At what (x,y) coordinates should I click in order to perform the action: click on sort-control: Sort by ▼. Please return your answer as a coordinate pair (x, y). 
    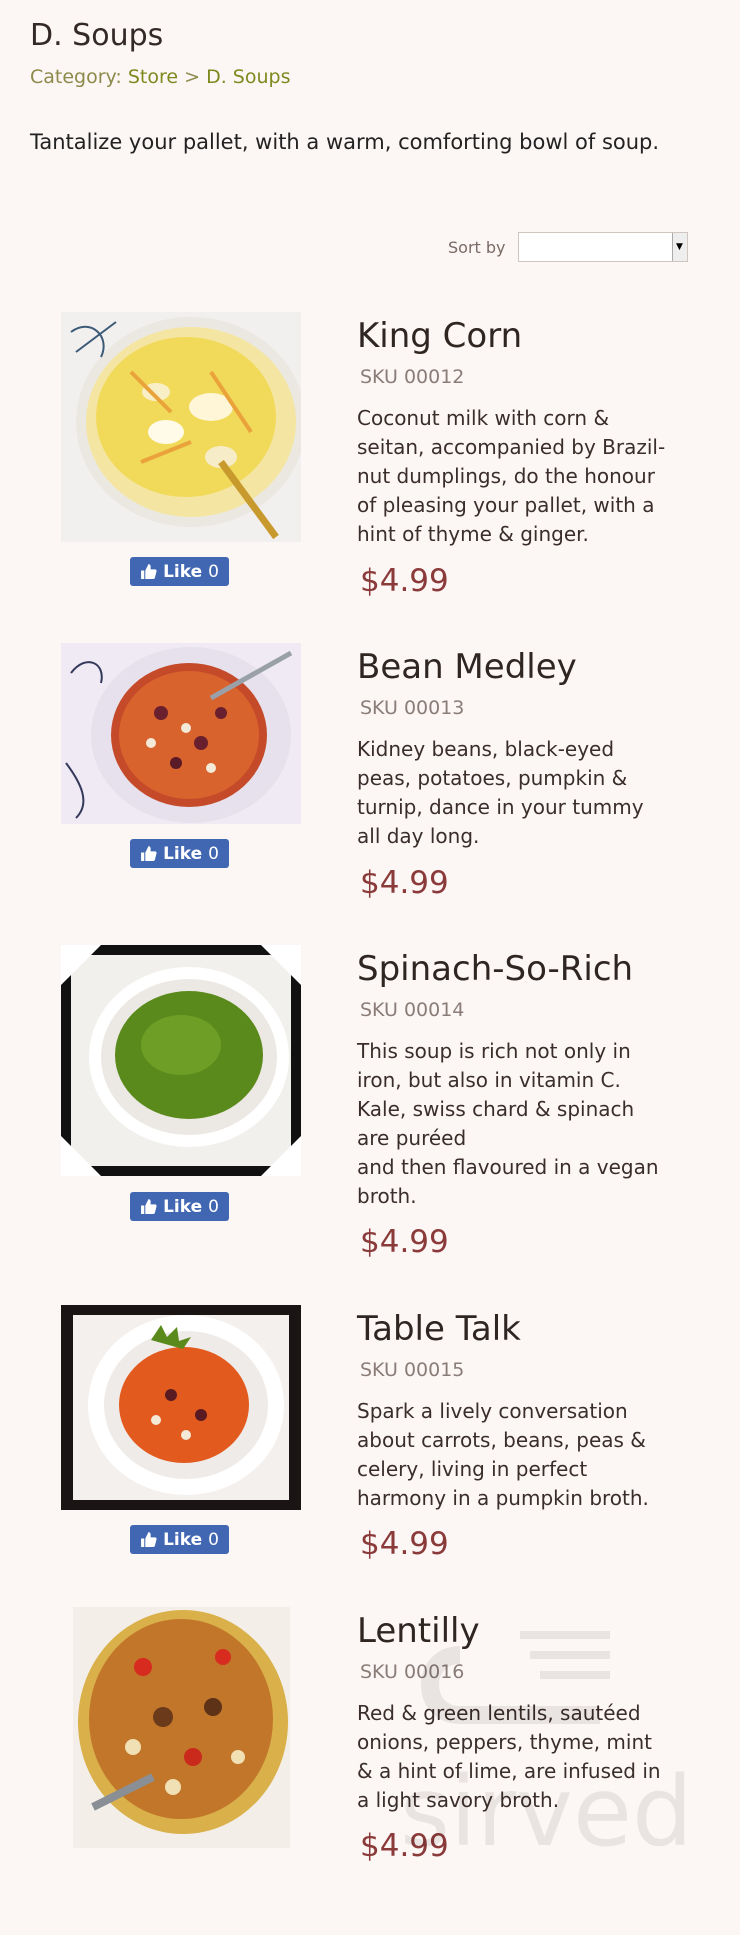
    Looking at the image, I should click on (568, 247).